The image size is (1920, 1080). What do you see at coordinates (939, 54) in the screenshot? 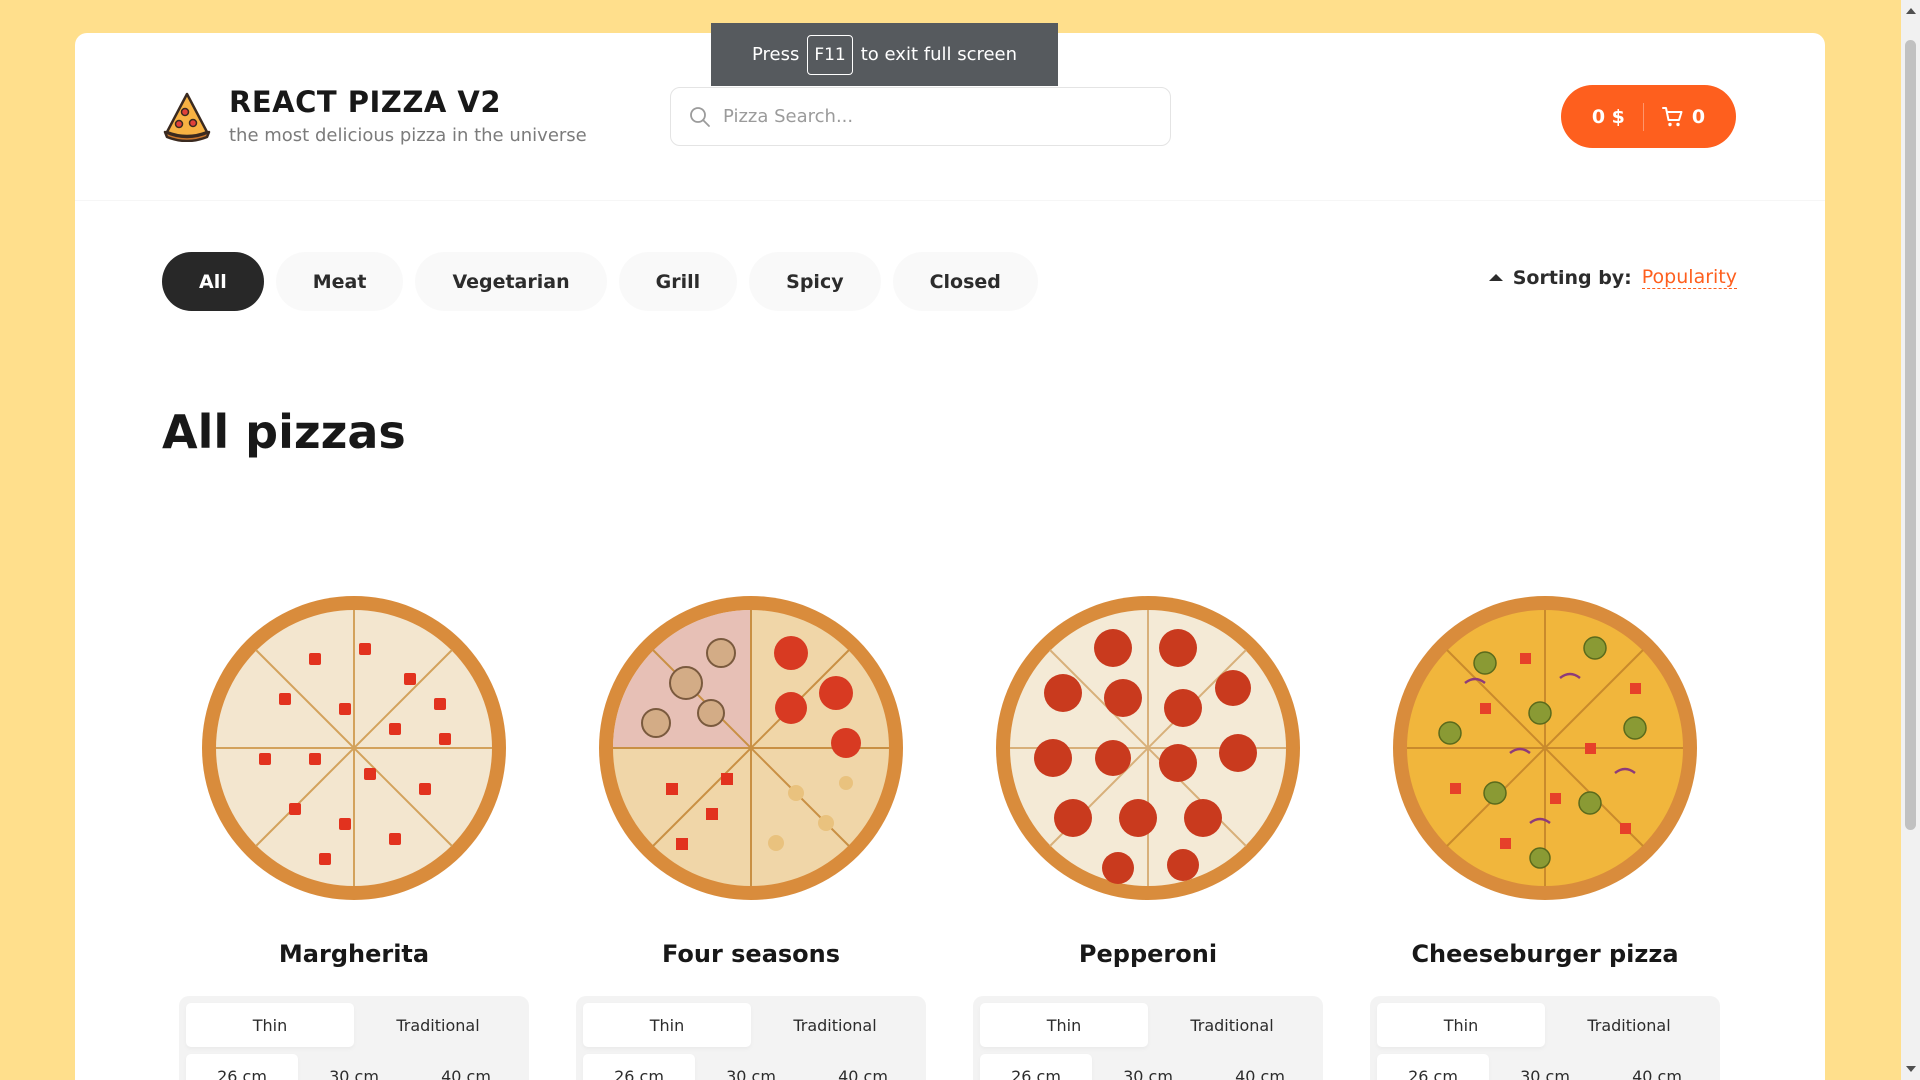
I see `fullscreen-toast-text-end: to exit full screen` at bounding box center [939, 54].